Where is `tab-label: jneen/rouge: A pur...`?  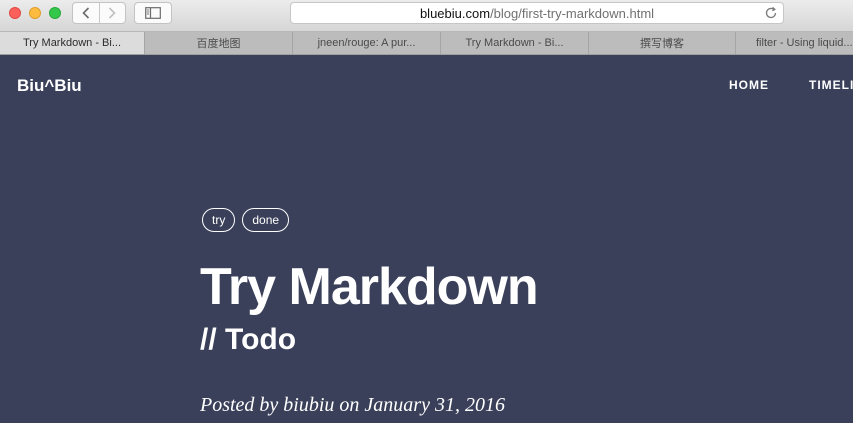 tab-label: jneen/rouge: A pur... is located at coordinates (366, 43).